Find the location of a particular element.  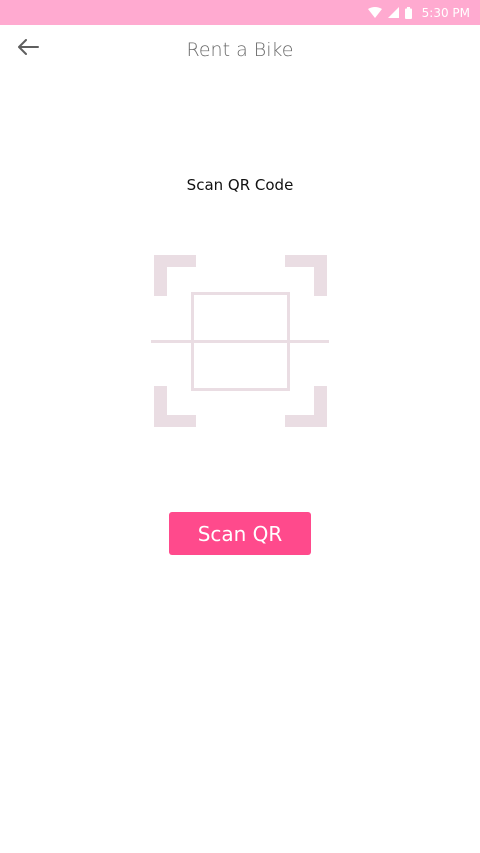

signal-icon is located at coordinates (393, 12).